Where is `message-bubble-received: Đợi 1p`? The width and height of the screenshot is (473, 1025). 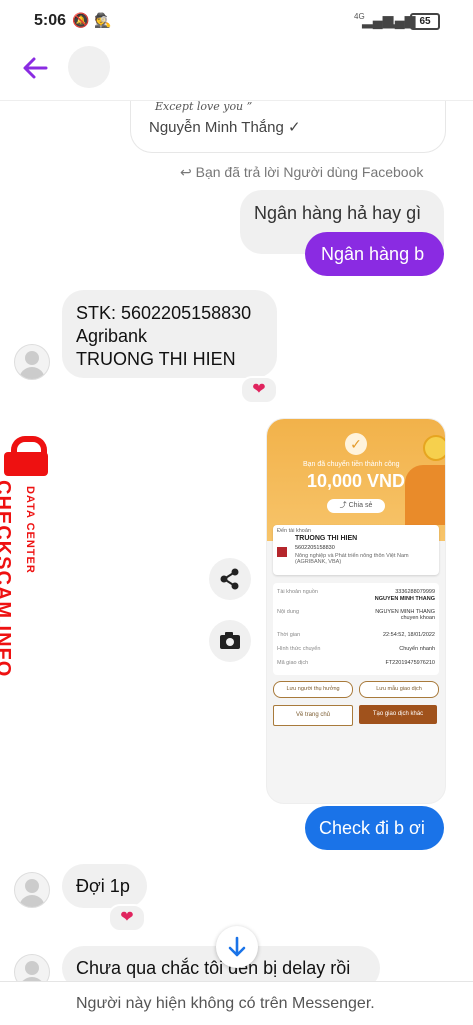
message-bubble-received: Đợi 1p is located at coordinates (104, 886).